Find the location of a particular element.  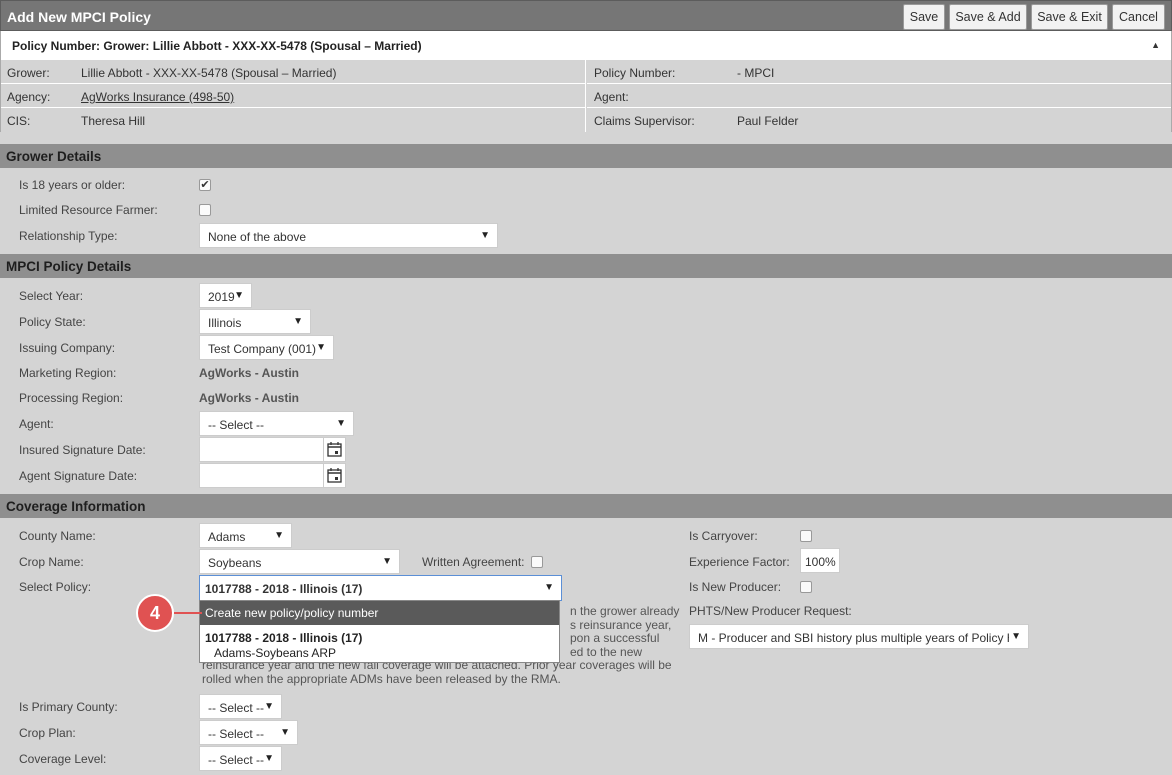

experience-factor-label: Experience Factor: is located at coordinates (739, 562).